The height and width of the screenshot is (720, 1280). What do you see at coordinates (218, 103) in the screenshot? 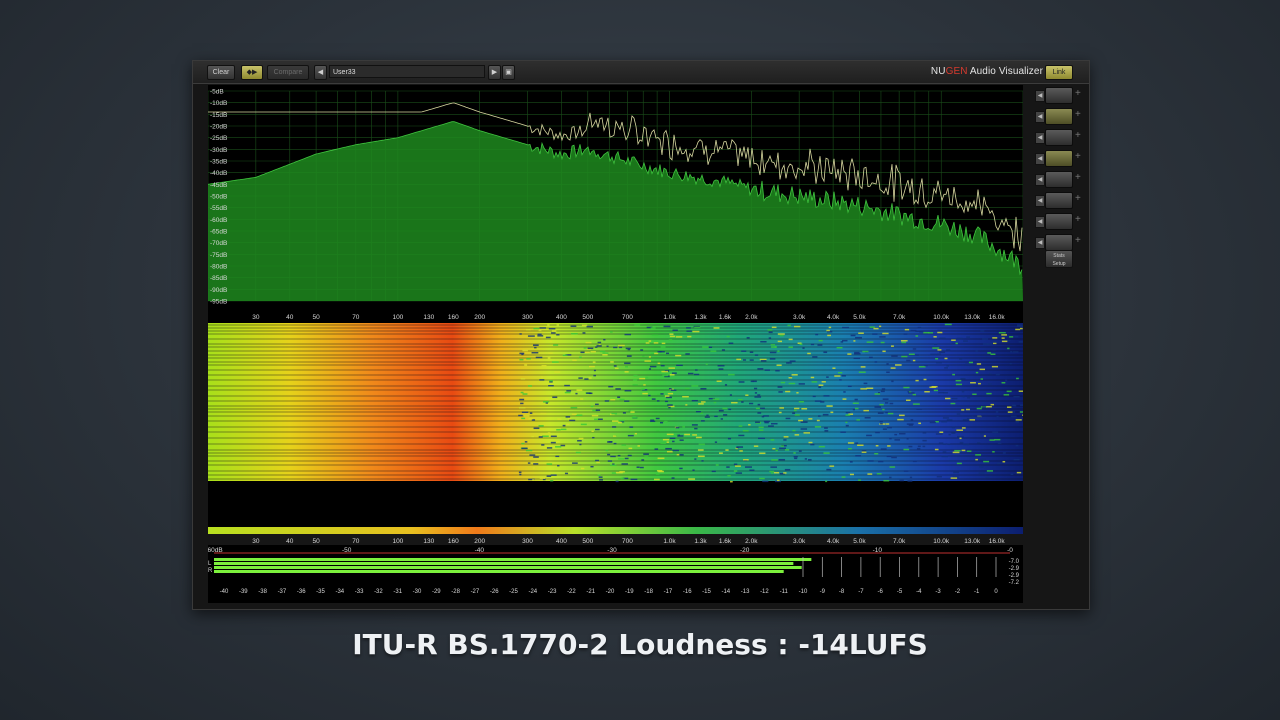
I see `db-label: -10dB` at bounding box center [218, 103].